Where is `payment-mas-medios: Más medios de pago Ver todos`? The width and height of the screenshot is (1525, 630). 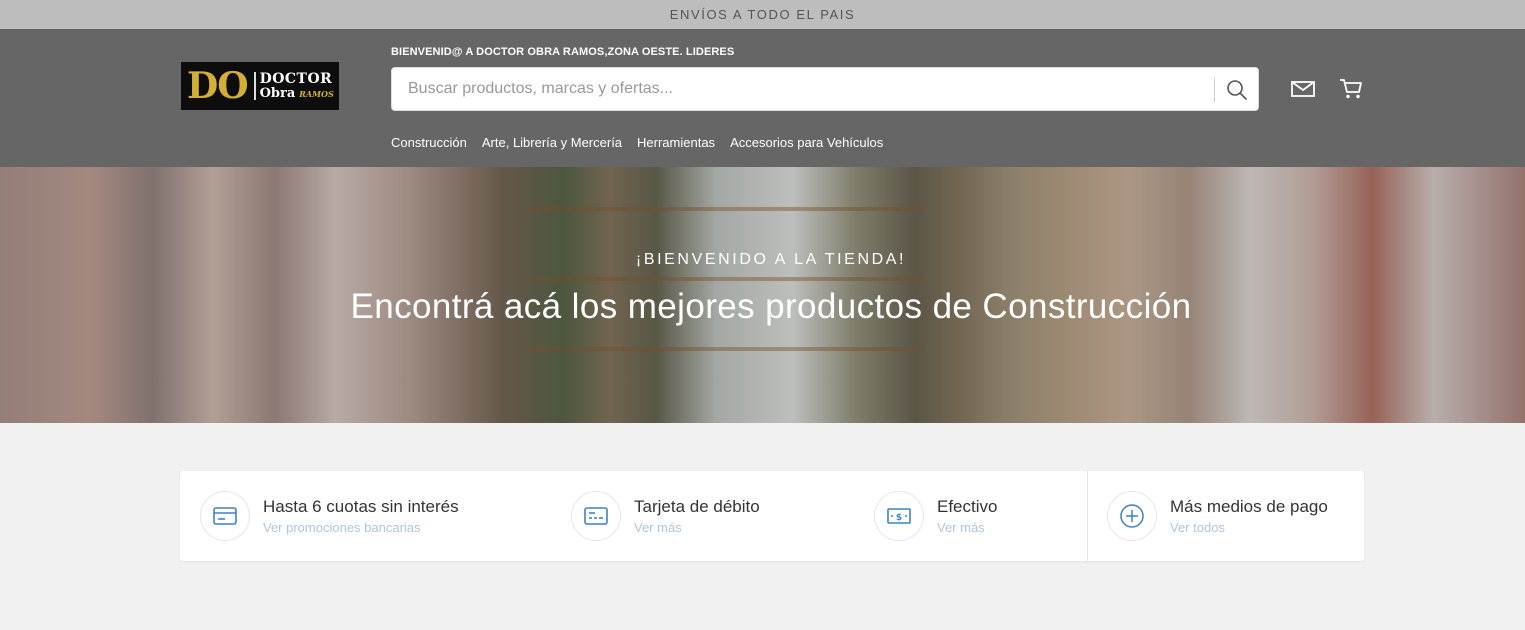
payment-mas-medios: Más medios de pago Ver todos is located at coordinates (1217, 516).